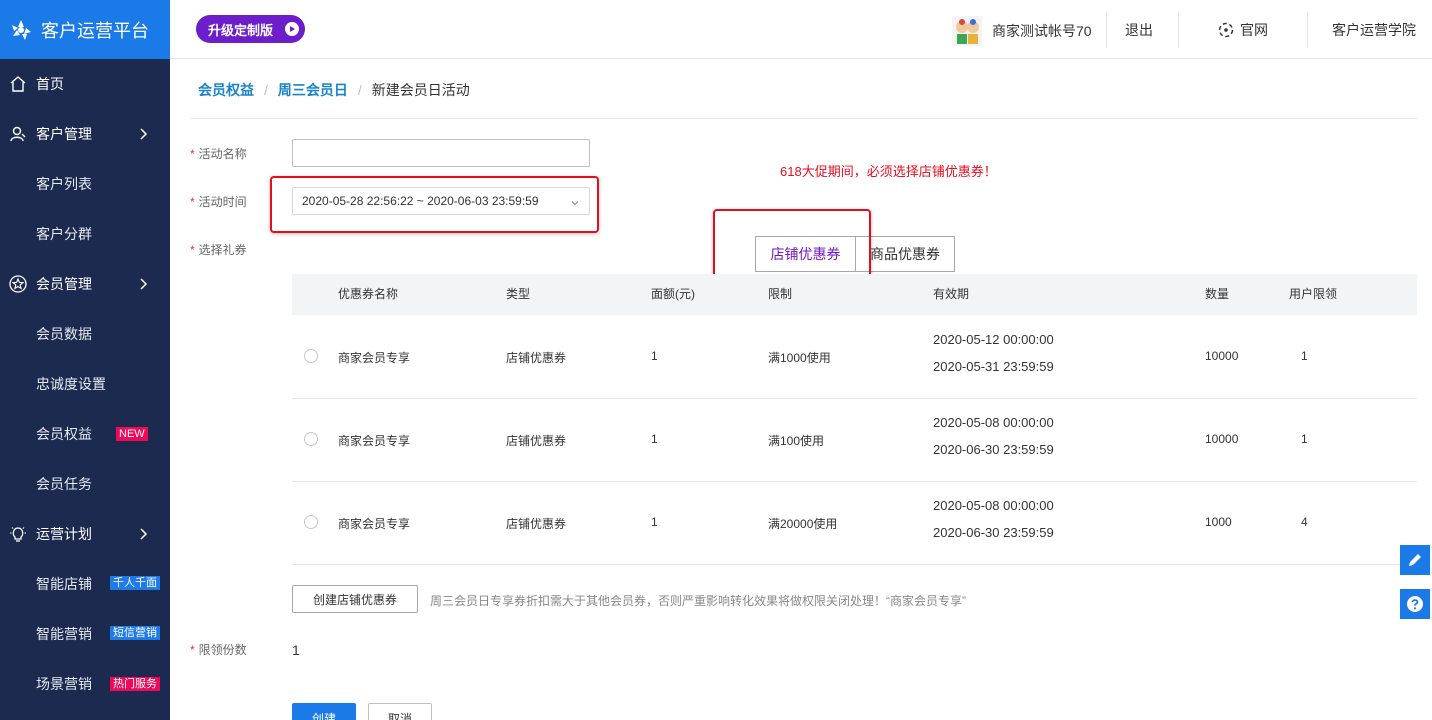 This screenshot has height=720, width=1432. What do you see at coordinates (1313, 294) in the screenshot?
I see `col-per-user: 用户限领` at bounding box center [1313, 294].